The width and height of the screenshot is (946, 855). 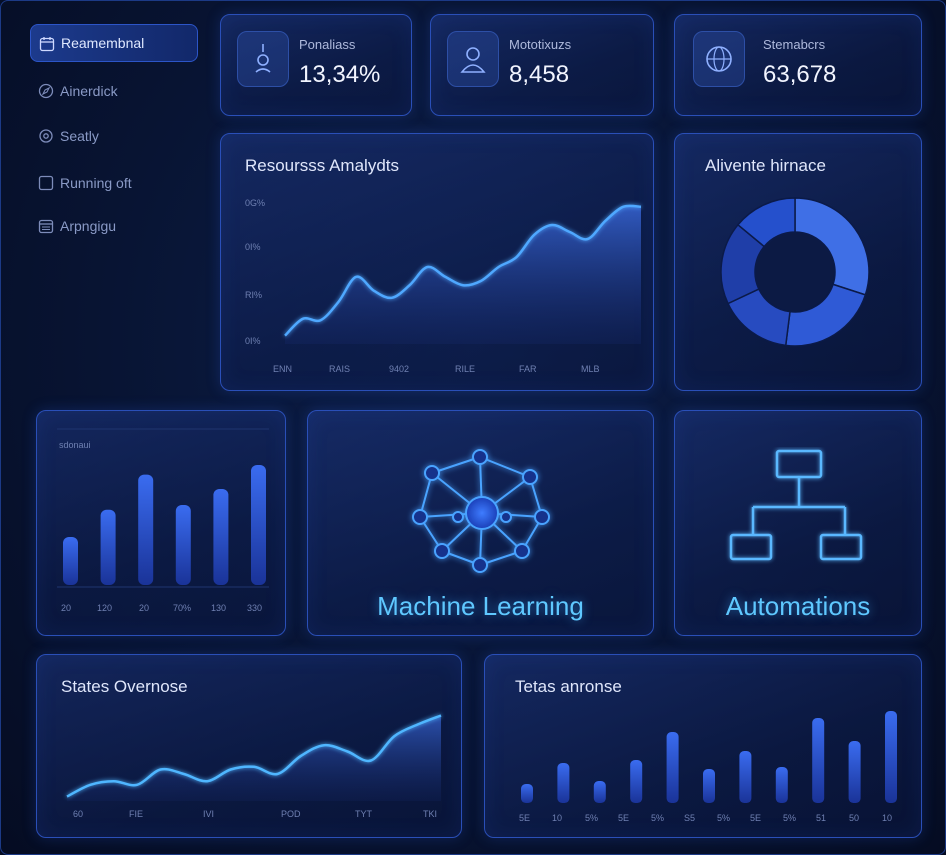 I want to click on stat-card-2: Stemabcrs 63,678, so click(x=798, y=65).